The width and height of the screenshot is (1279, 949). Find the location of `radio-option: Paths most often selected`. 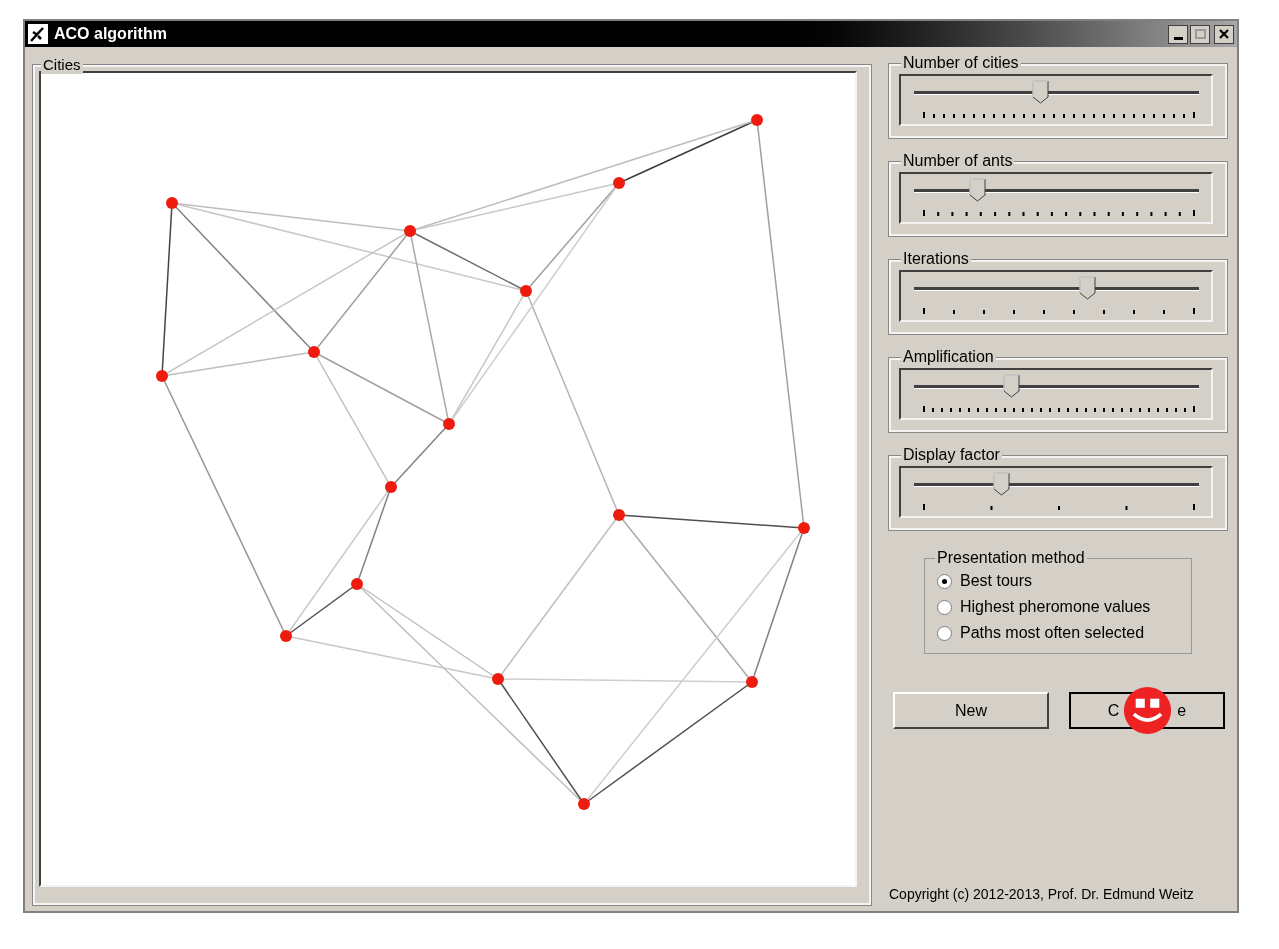

radio-option: Paths most often selected is located at coordinates (1041, 633).